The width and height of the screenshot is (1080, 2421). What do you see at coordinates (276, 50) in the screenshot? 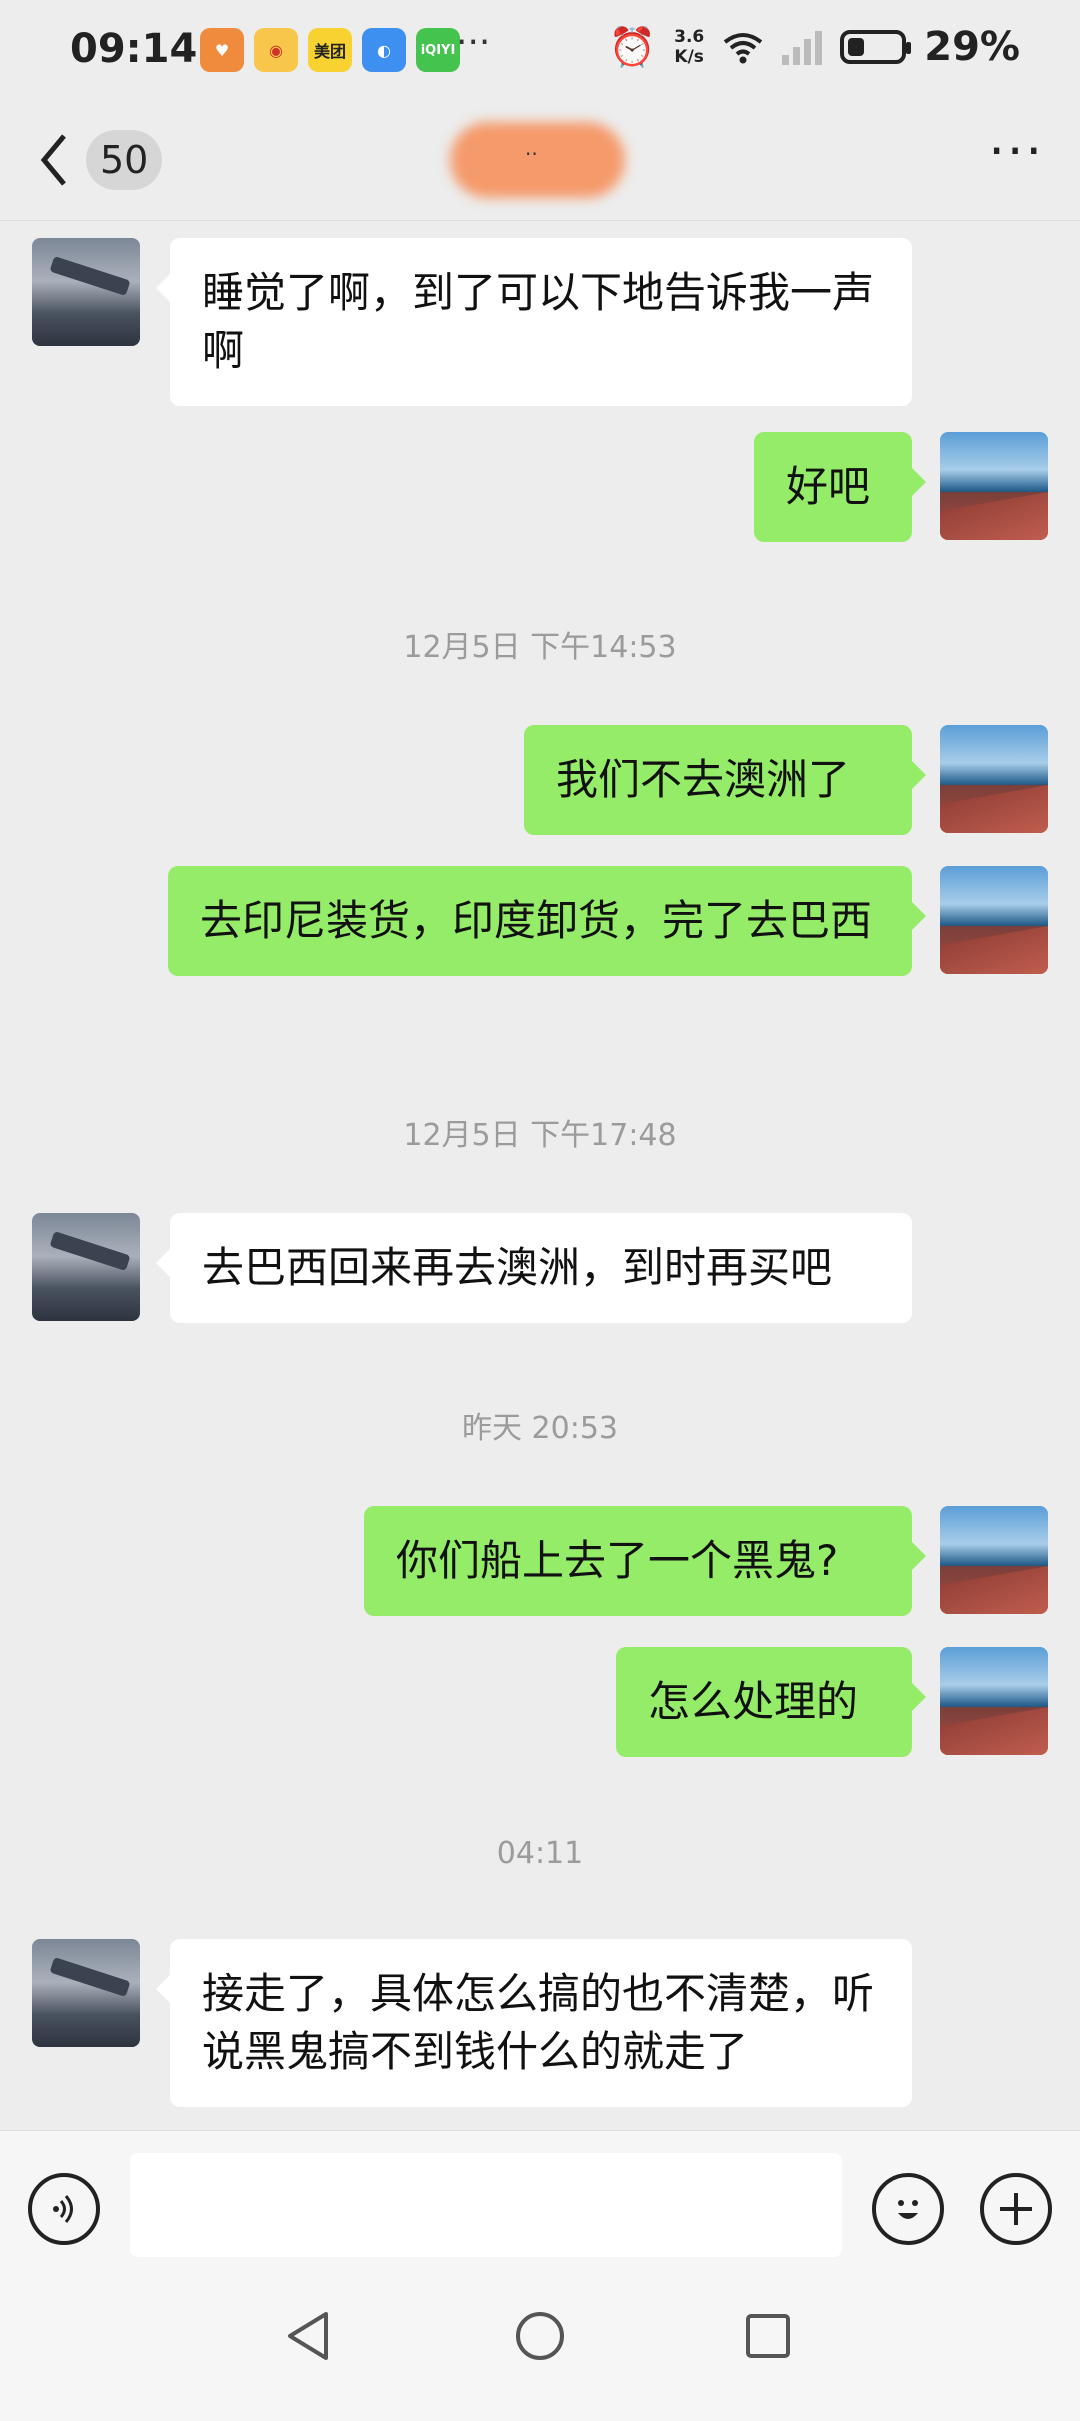
I see `weibo-icon: ◉` at bounding box center [276, 50].